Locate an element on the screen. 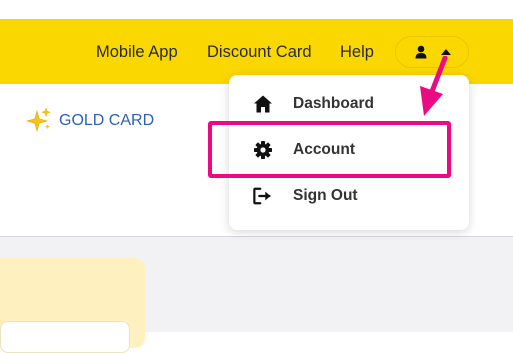  sign-out-icon is located at coordinates (262, 196).